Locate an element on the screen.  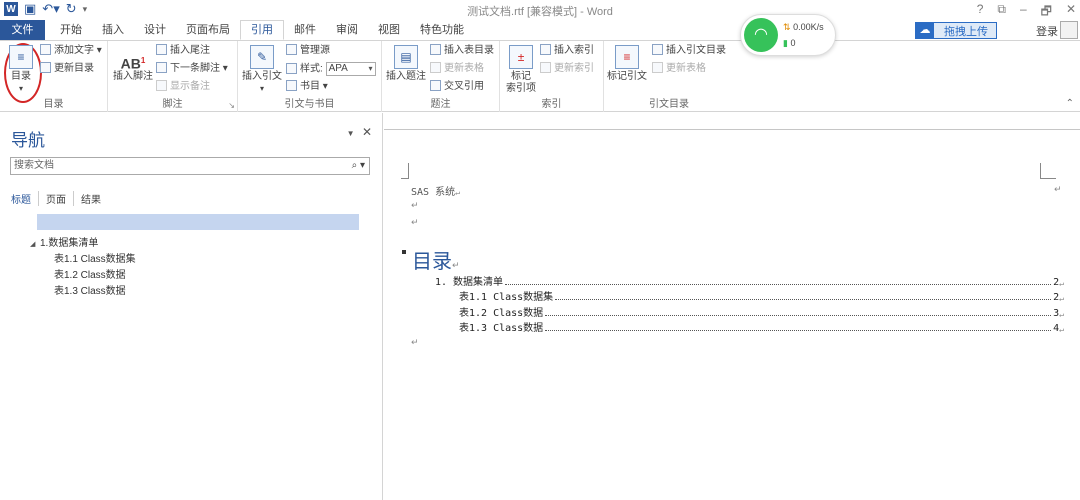
update-table-button: 更新表格 is located at coordinates (457, 69).